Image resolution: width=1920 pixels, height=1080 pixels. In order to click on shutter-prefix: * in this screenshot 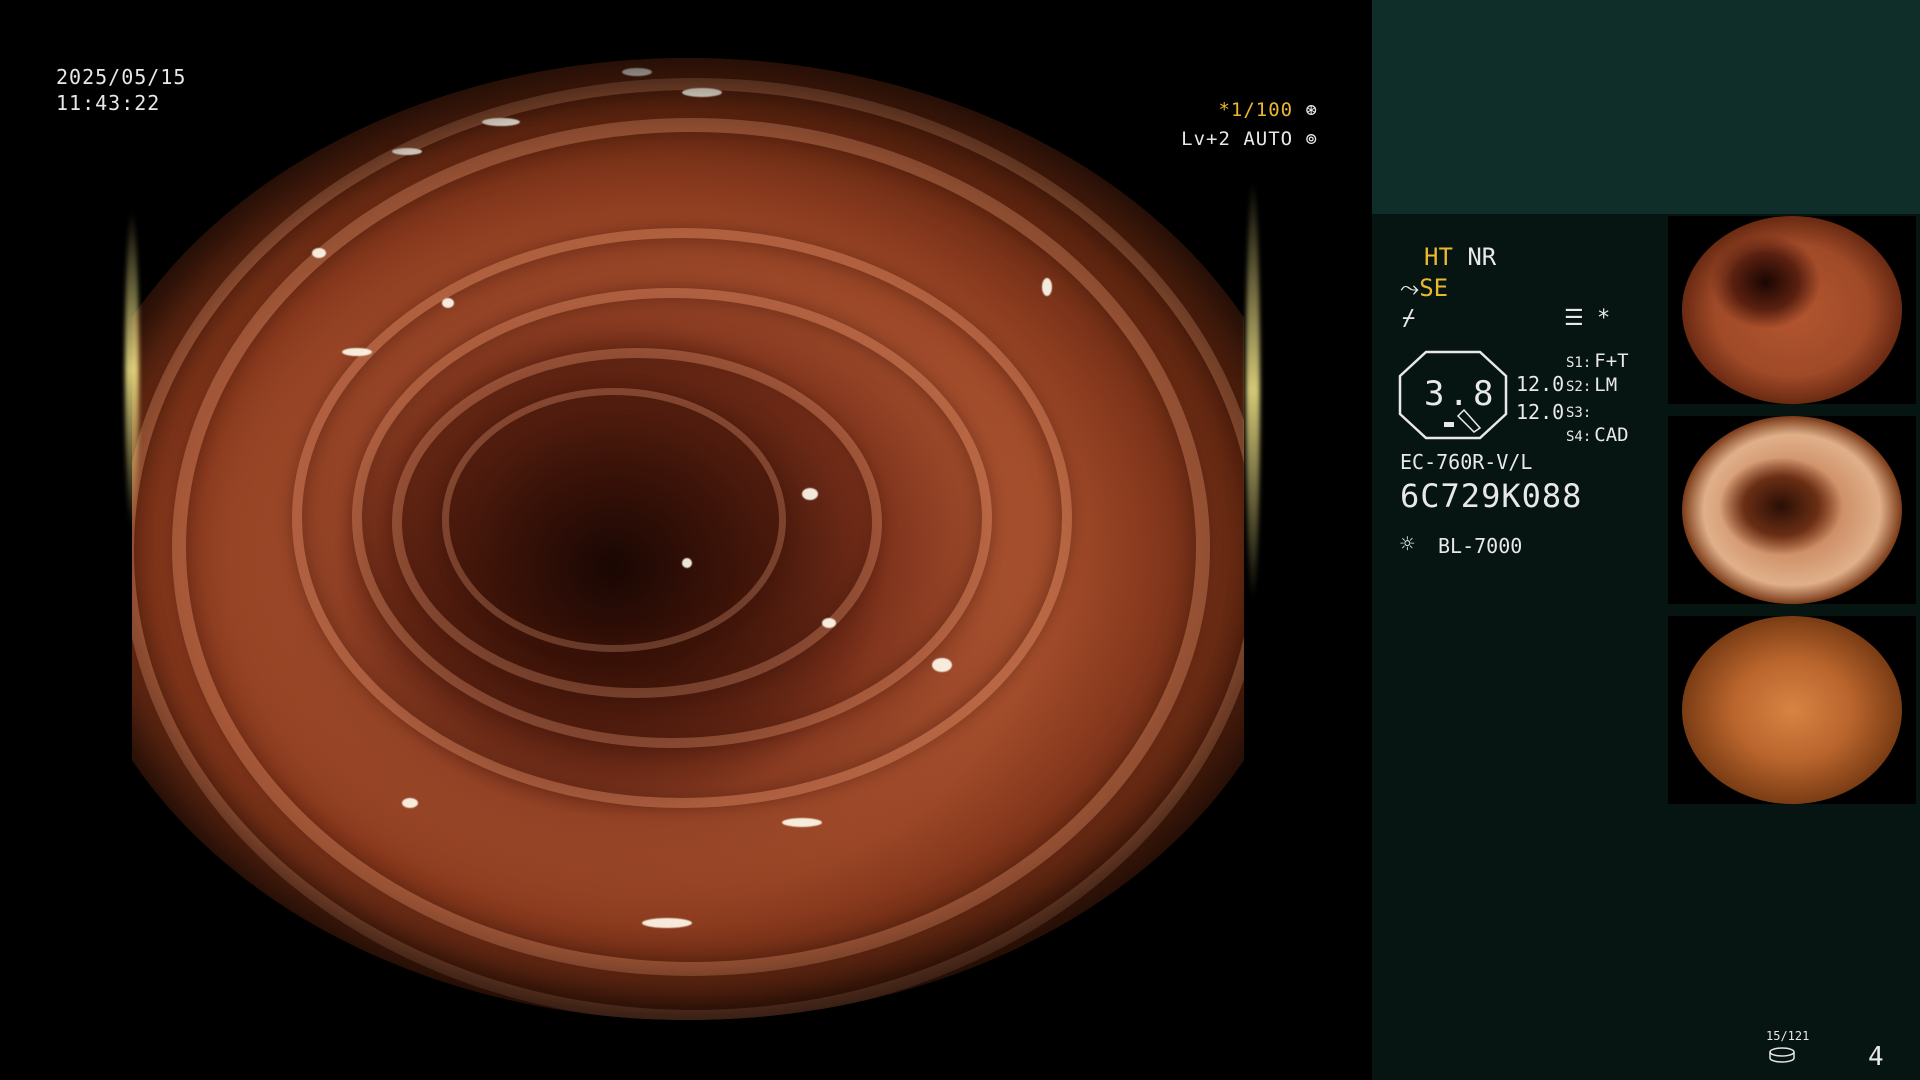, I will do `click(1224, 110)`.